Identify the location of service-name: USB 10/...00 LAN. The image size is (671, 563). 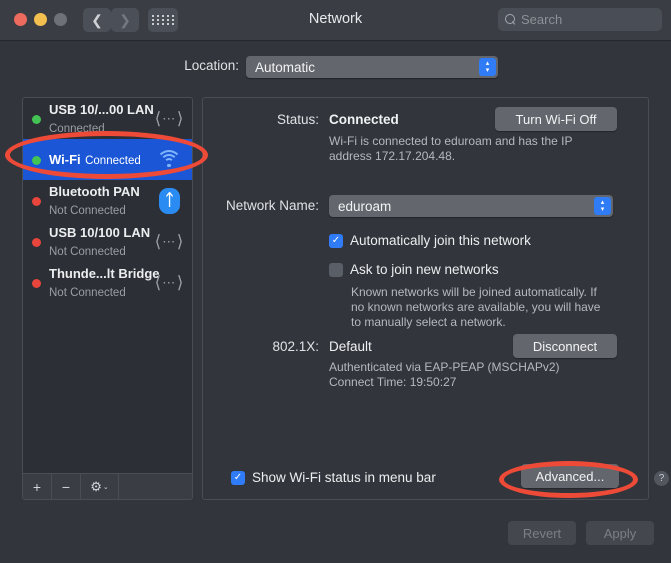
(101, 109).